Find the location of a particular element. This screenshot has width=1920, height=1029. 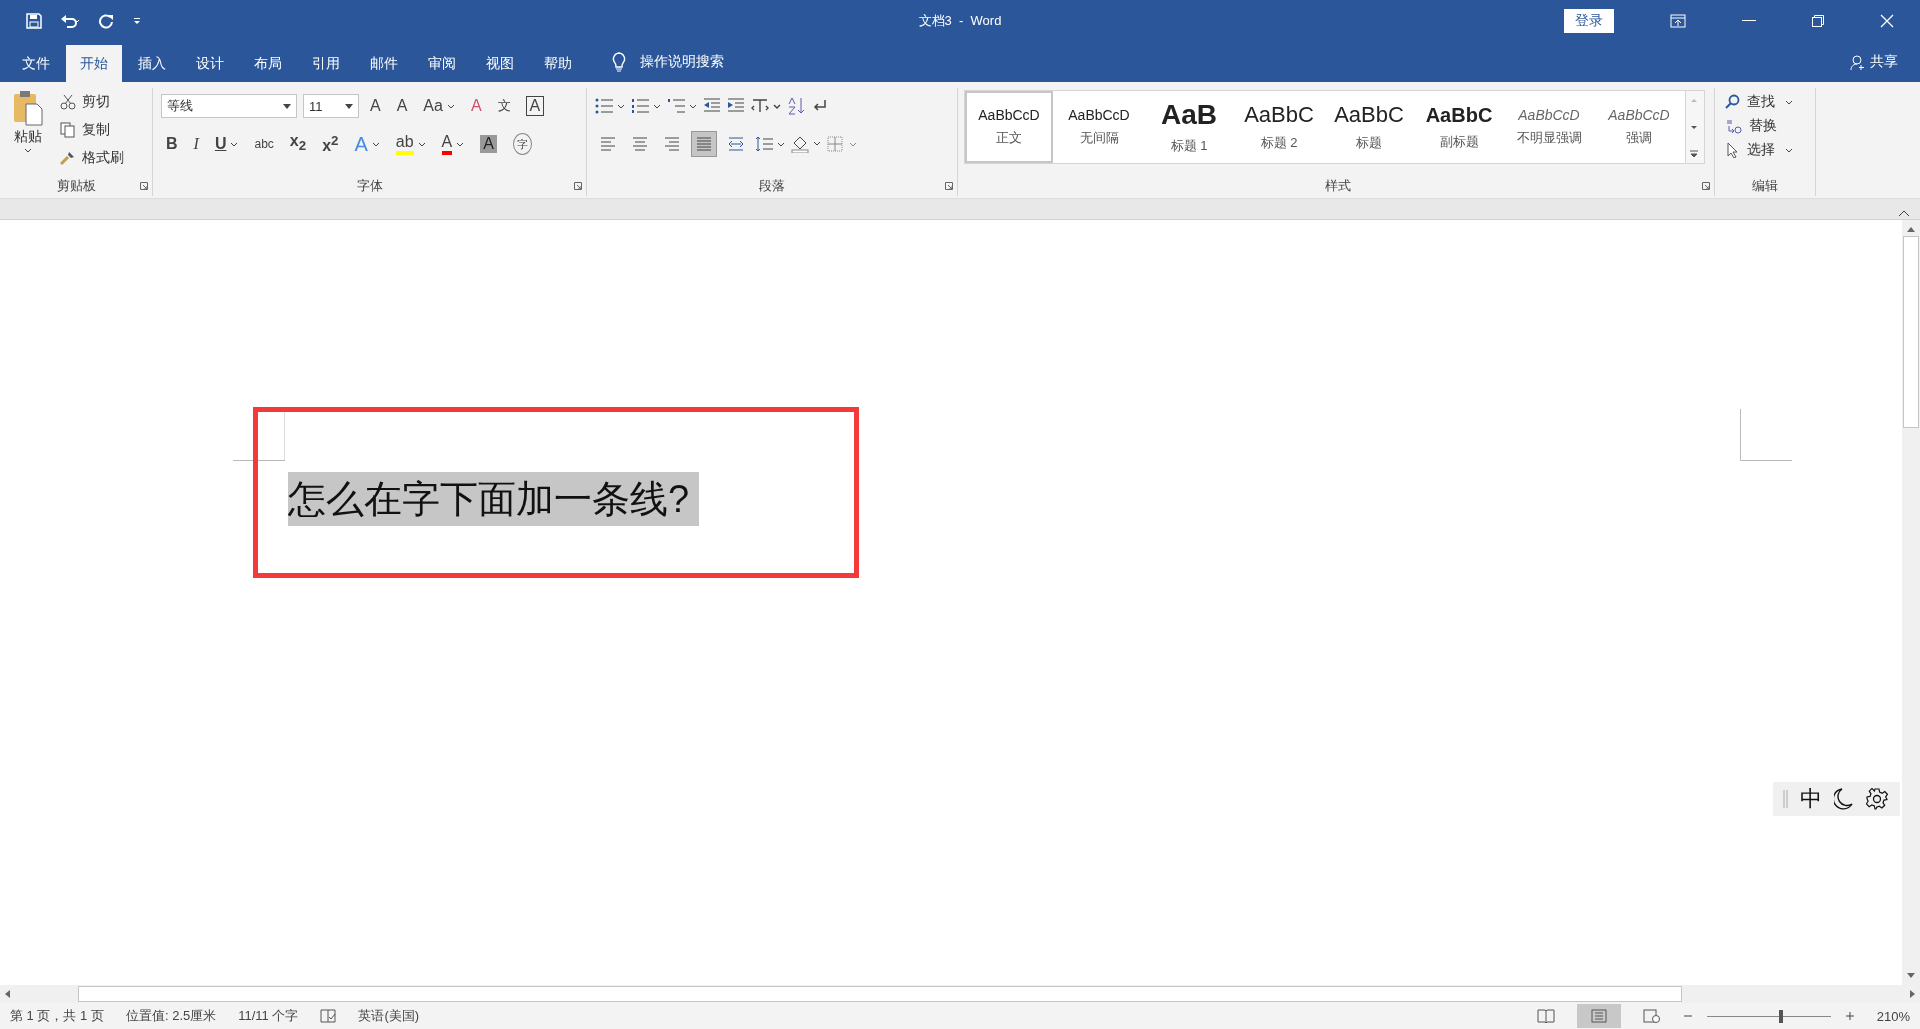

horizontal-scrollbar is located at coordinates (960, 994).